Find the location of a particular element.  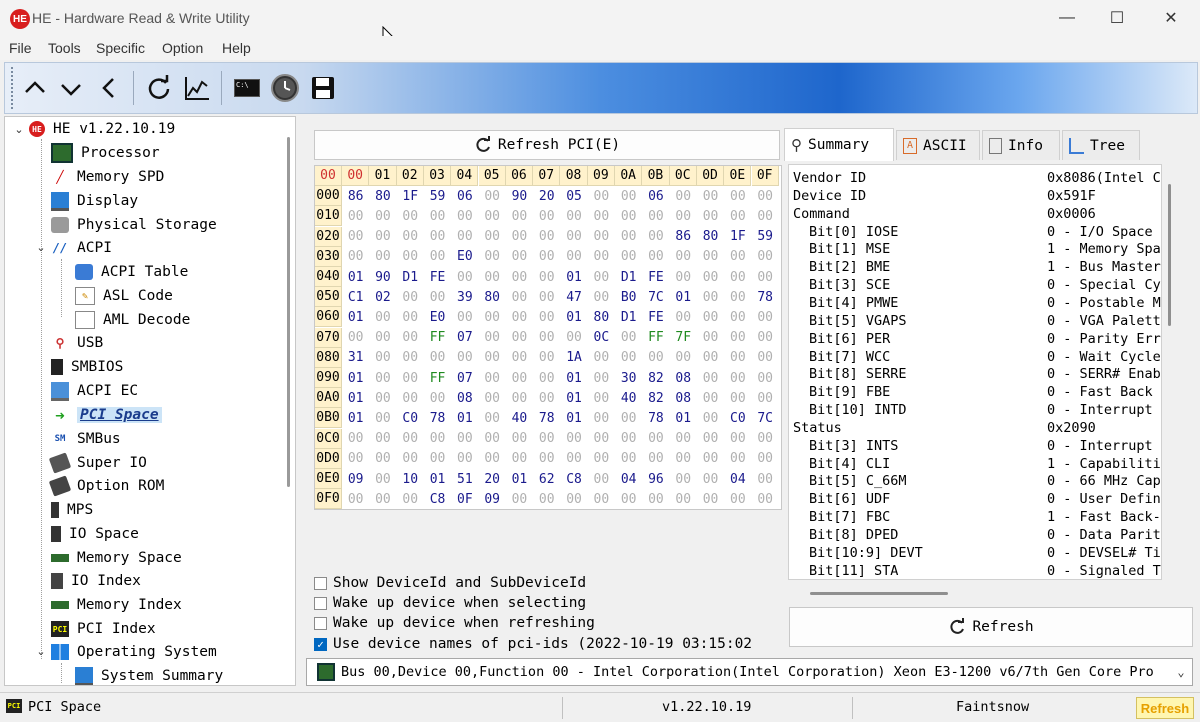

summary-row: Device ID 0x591F is located at coordinates (944, 196).